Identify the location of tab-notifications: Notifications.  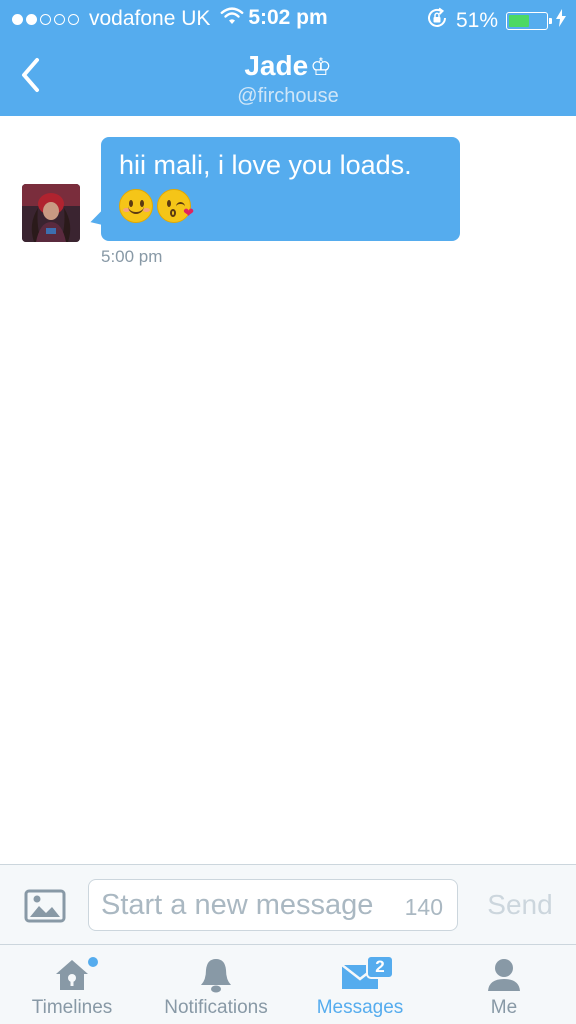
(216, 984).